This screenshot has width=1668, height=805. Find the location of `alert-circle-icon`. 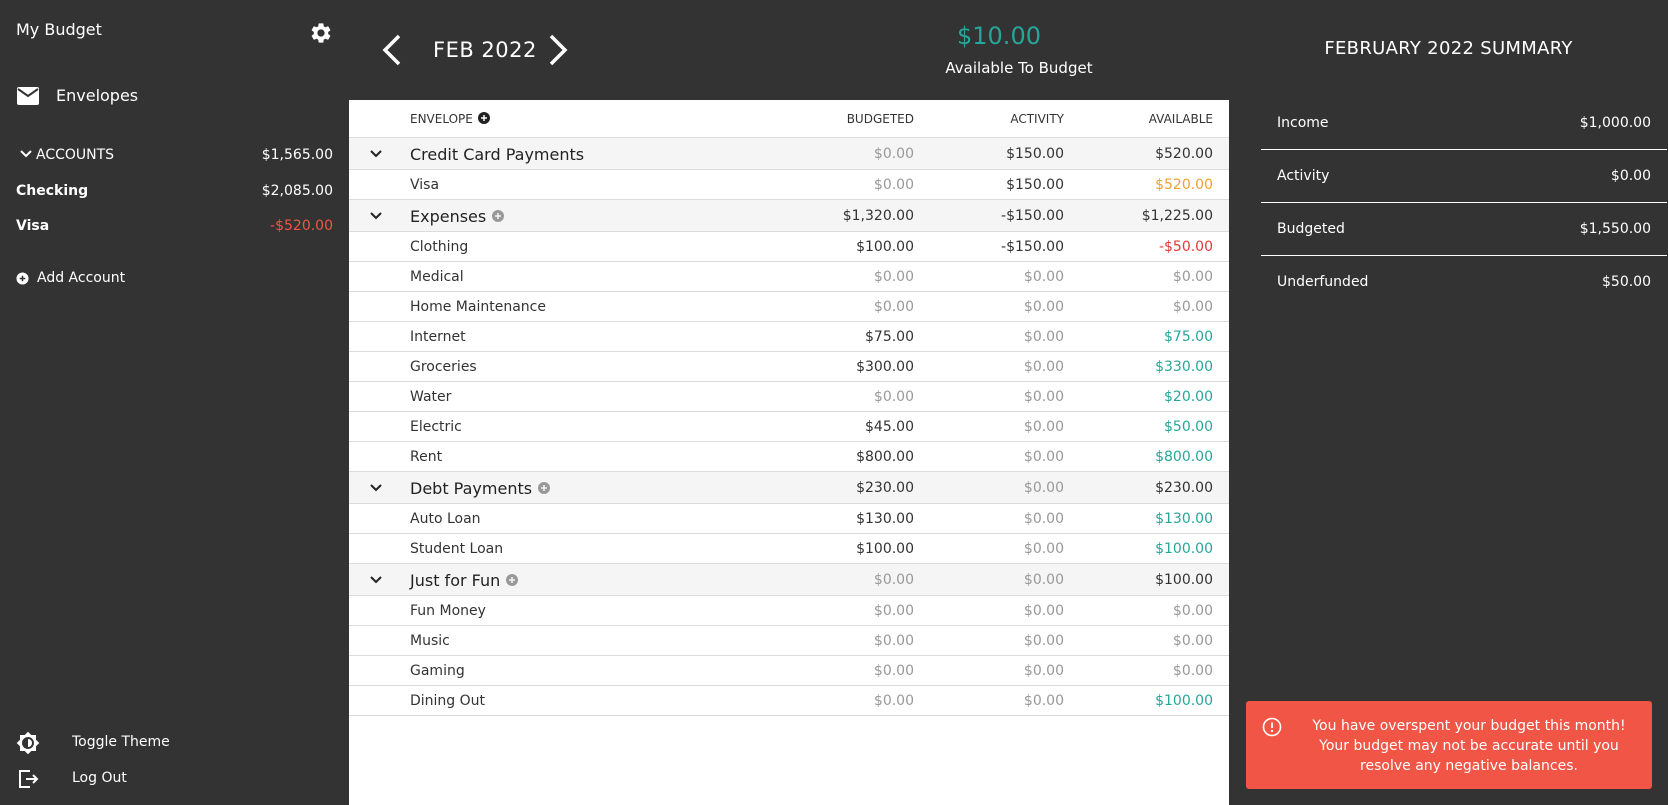

alert-circle-icon is located at coordinates (1272, 727).